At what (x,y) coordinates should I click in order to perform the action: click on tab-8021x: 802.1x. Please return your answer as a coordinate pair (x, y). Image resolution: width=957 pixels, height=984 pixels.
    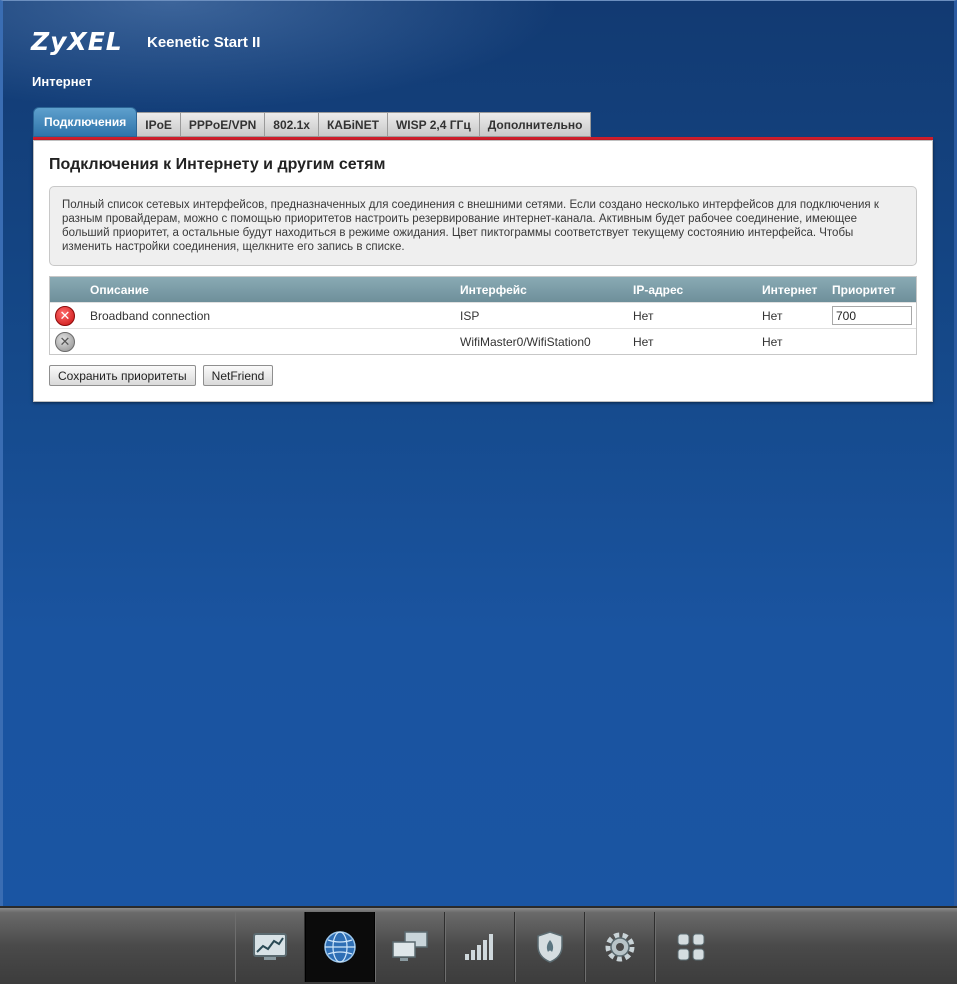
    Looking at the image, I should click on (292, 124).